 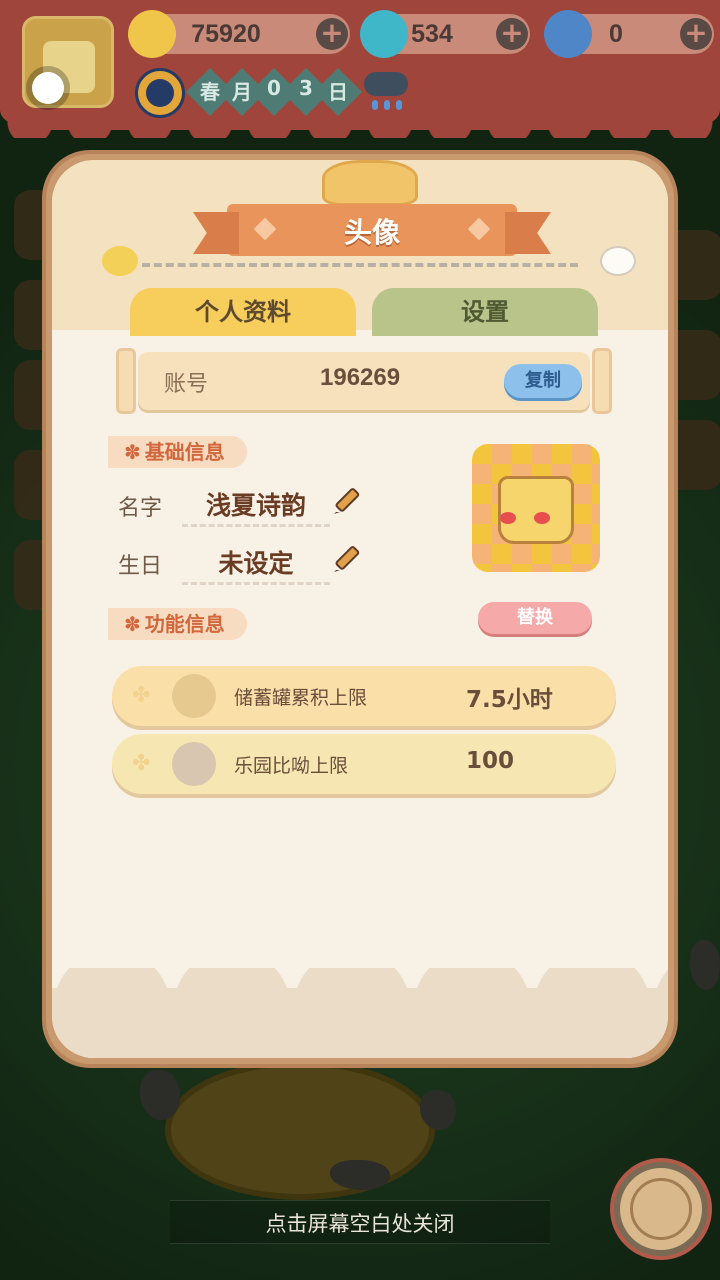 What do you see at coordinates (512, 34) in the screenshot?
I see `add-flame-button: +` at bounding box center [512, 34].